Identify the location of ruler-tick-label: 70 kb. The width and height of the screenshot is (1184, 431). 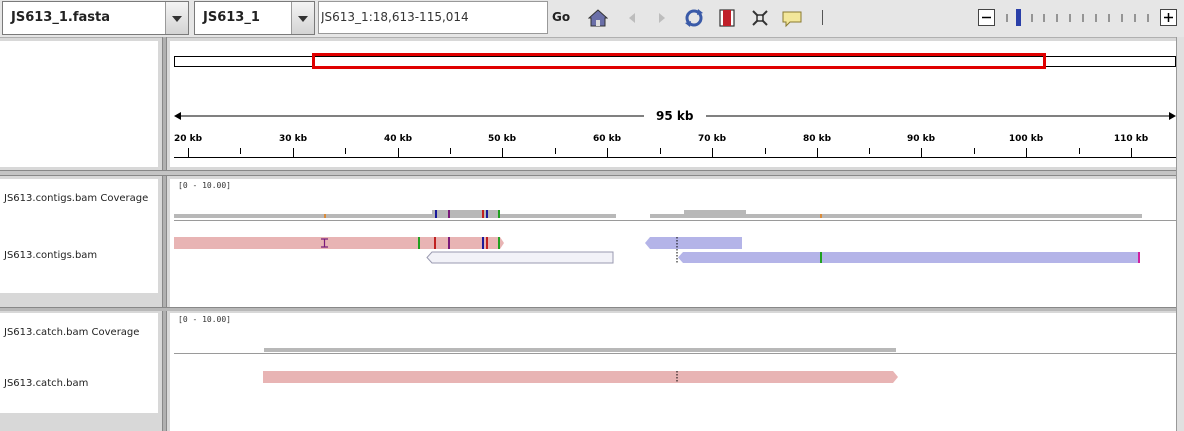
(712, 139).